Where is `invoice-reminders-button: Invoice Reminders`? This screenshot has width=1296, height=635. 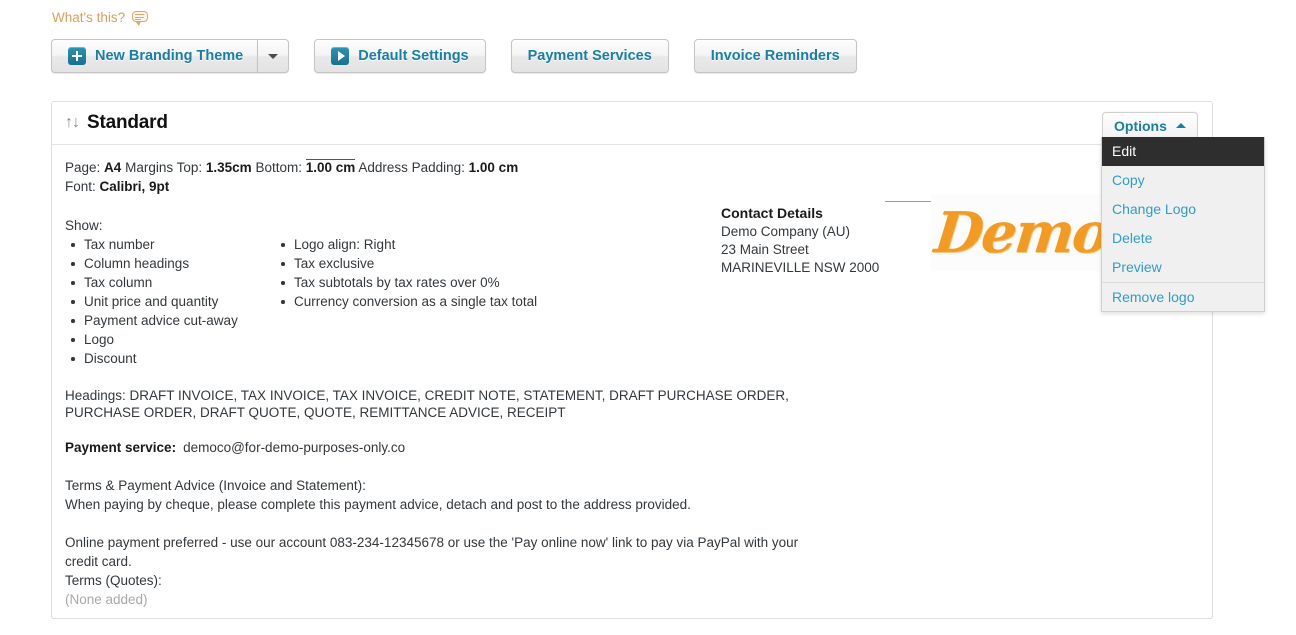
invoice-reminders-button: Invoice Reminders is located at coordinates (775, 56).